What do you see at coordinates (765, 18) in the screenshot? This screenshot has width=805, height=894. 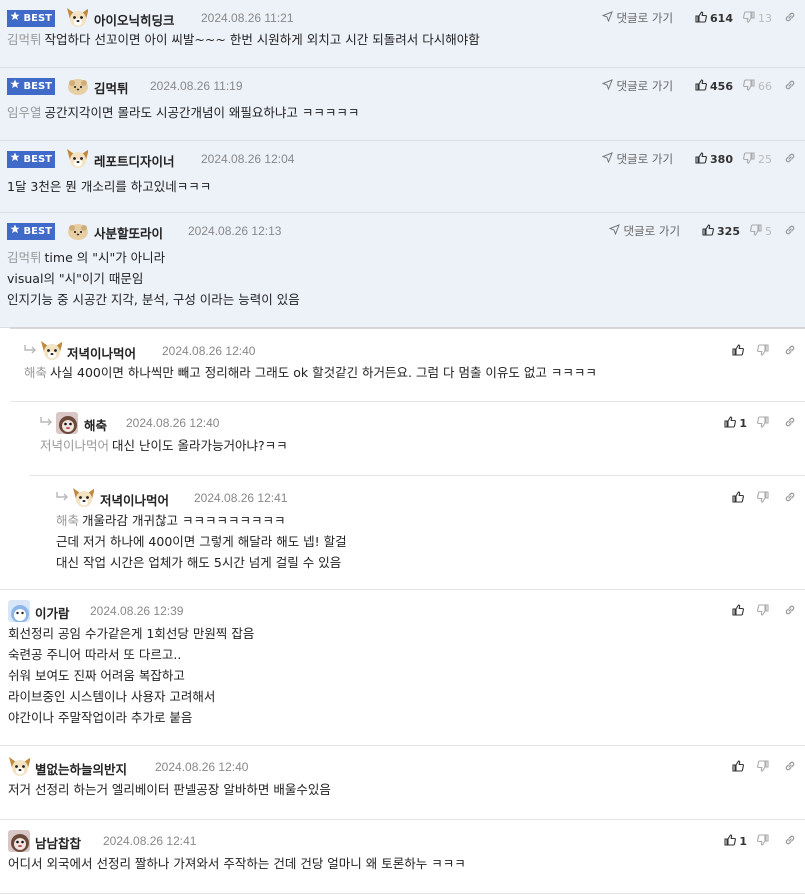 I see `dislike-count: 13` at bounding box center [765, 18].